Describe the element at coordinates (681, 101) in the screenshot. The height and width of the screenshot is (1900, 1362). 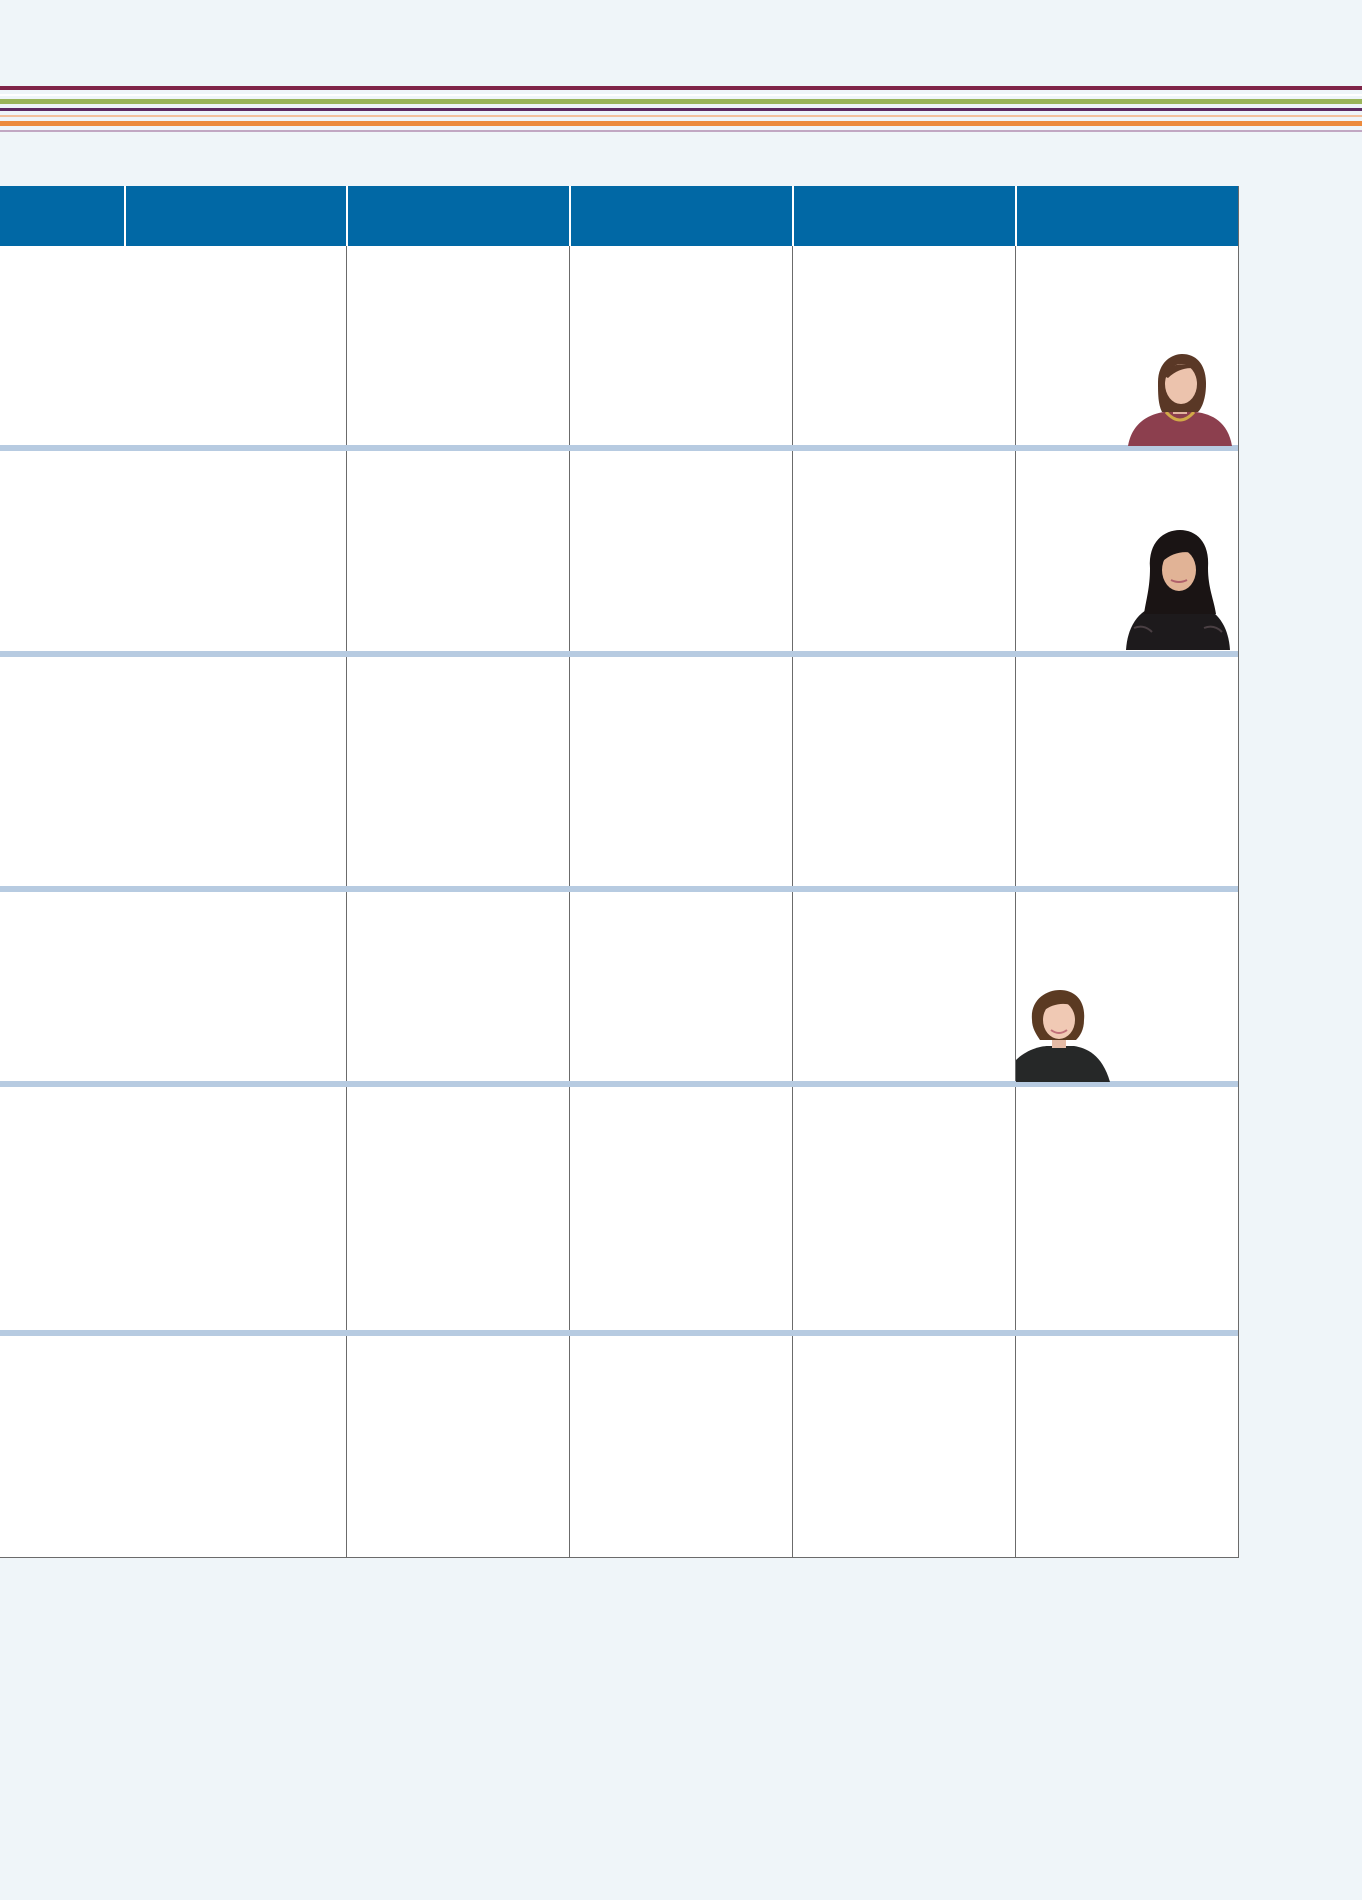
I see `header-stripe-green` at that location.